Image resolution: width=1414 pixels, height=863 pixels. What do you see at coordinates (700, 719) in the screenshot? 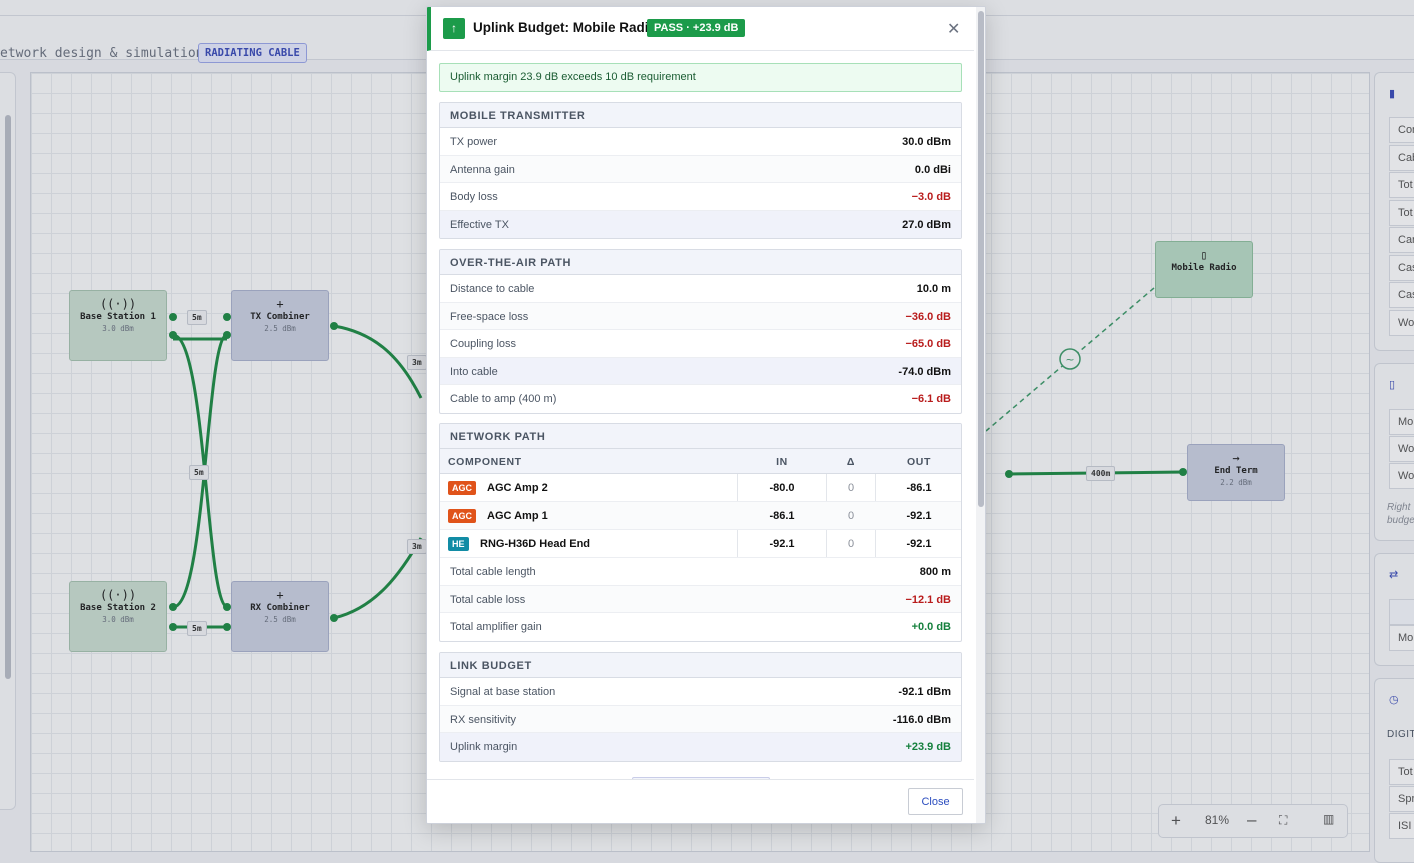
I see `budget-row: RX sensitivity -116.0 dBm` at bounding box center [700, 719].